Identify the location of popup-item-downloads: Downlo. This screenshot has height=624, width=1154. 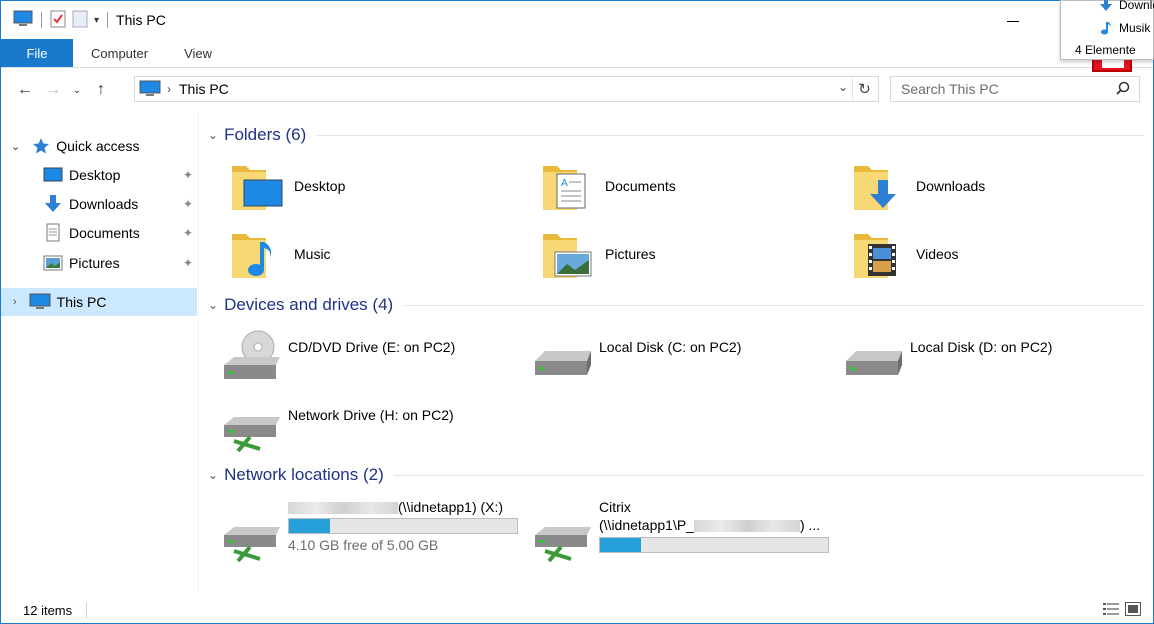
(1126, 6).